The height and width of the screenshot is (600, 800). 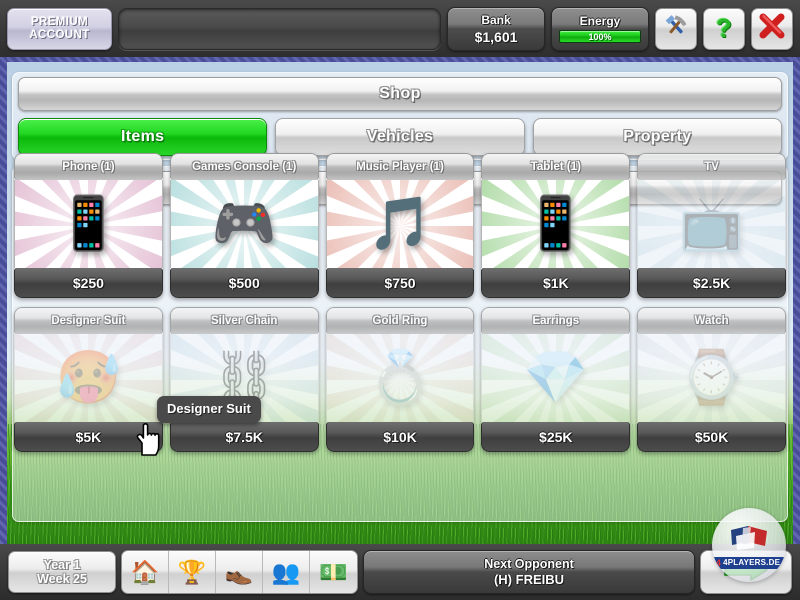 What do you see at coordinates (600, 28) in the screenshot?
I see `energy-display: Energy 100%` at bounding box center [600, 28].